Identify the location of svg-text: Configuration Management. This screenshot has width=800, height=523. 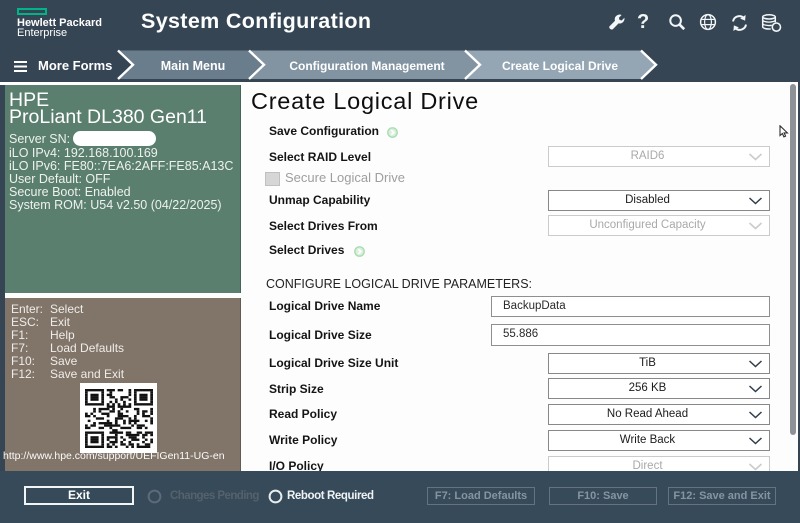
(366, 66).